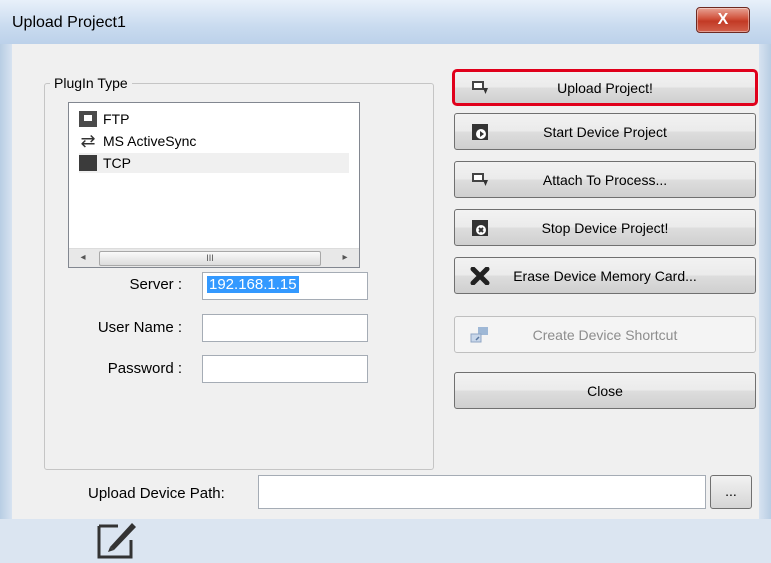  What do you see at coordinates (83, 258) in the screenshot?
I see `scroll-left-icon: ◂` at bounding box center [83, 258].